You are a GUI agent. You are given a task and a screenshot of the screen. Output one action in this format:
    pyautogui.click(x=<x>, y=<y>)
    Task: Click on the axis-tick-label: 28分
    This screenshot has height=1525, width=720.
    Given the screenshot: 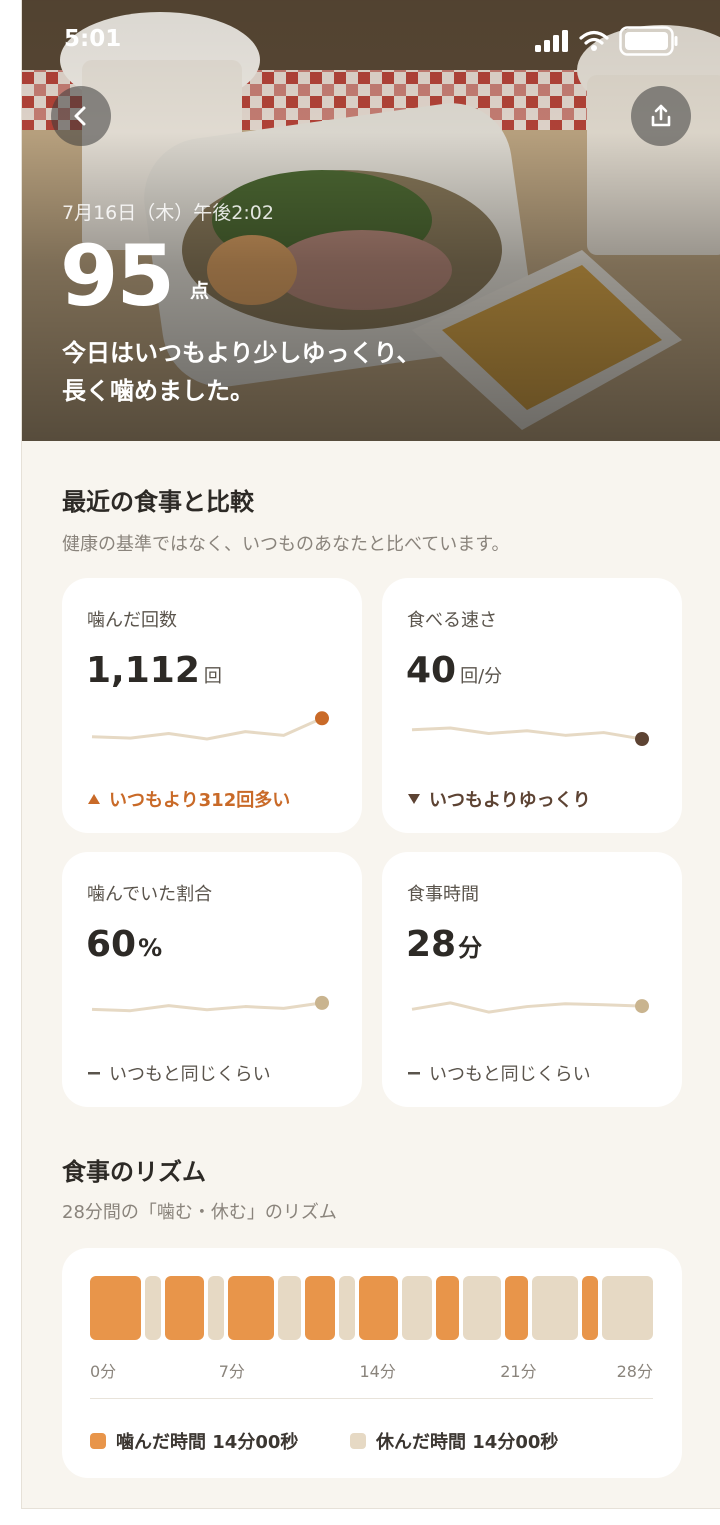 What is the action you would take?
    pyautogui.click(x=634, y=1371)
    